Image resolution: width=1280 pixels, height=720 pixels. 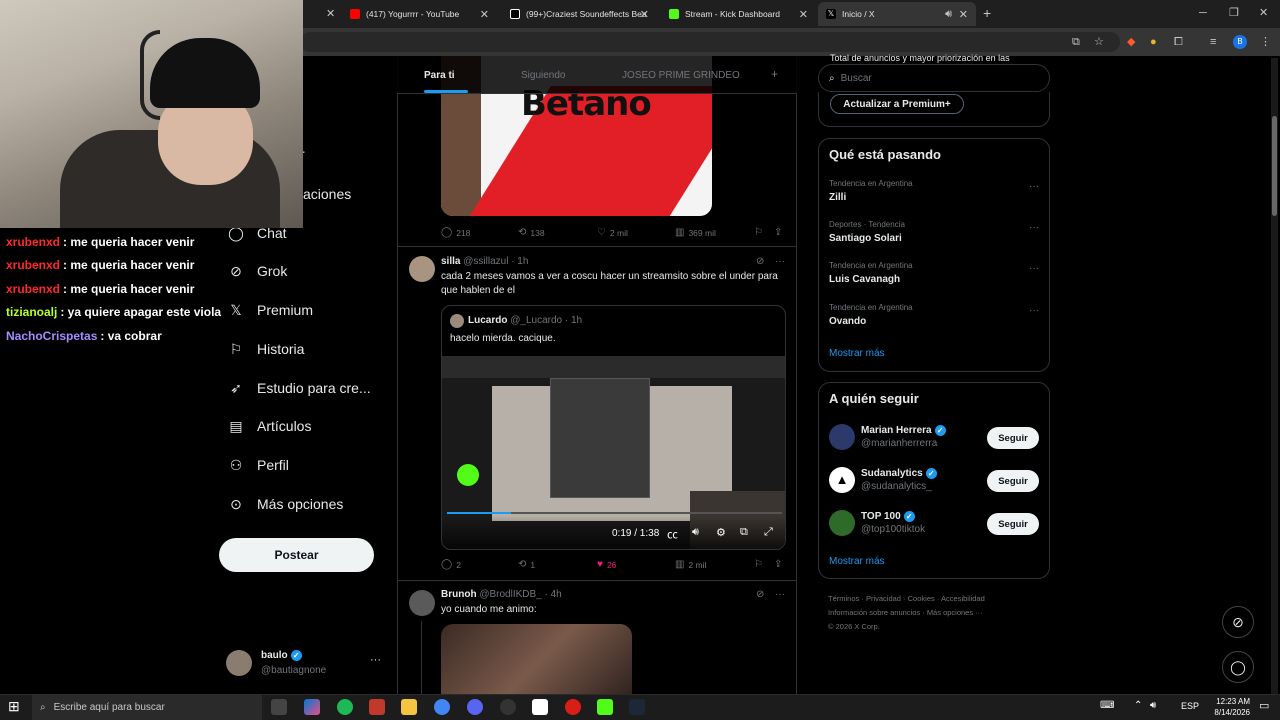 I want to click on menu-kebab-icon: ⋮, so click(x=1265, y=42).